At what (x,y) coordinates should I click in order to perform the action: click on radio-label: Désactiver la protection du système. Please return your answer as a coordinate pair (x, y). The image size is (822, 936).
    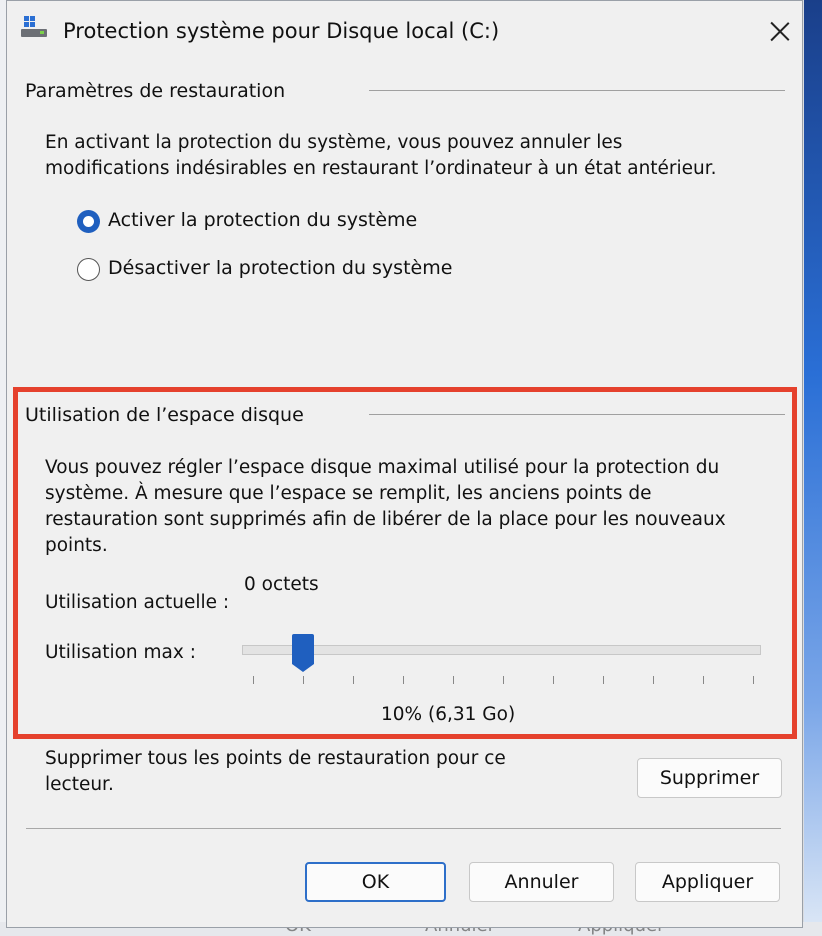
    Looking at the image, I should click on (280, 268).